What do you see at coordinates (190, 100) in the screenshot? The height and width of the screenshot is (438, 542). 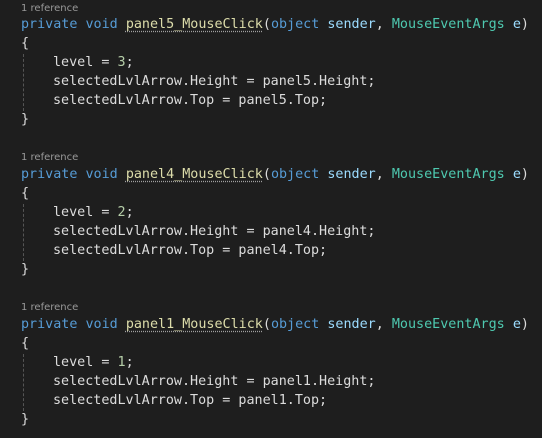 I see `top-statement: selectedLvlArrow.Top = panel5.Top;` at bounding box center [190, 100].